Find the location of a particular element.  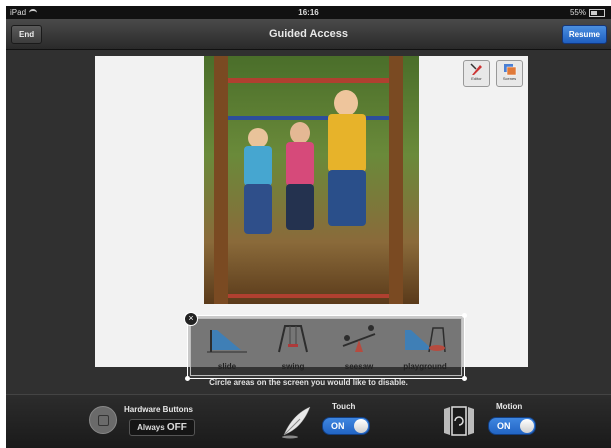

status-time: 16:16 is located at coordinates (308, 12).